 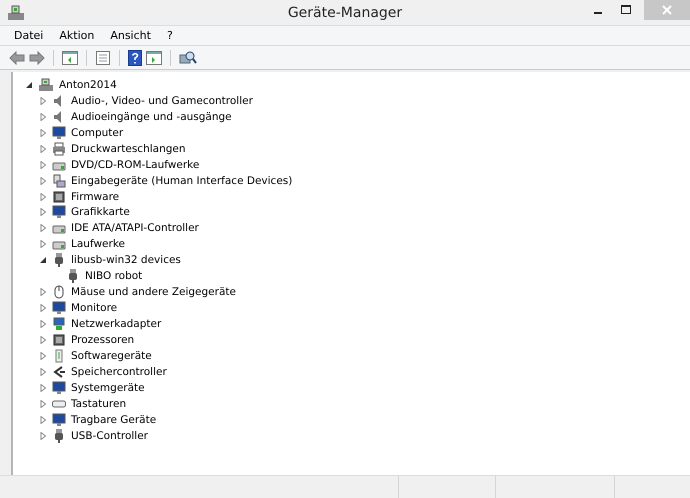 I want to click on tree-item: Netzwerkadapter, so click(x=116, y=324).